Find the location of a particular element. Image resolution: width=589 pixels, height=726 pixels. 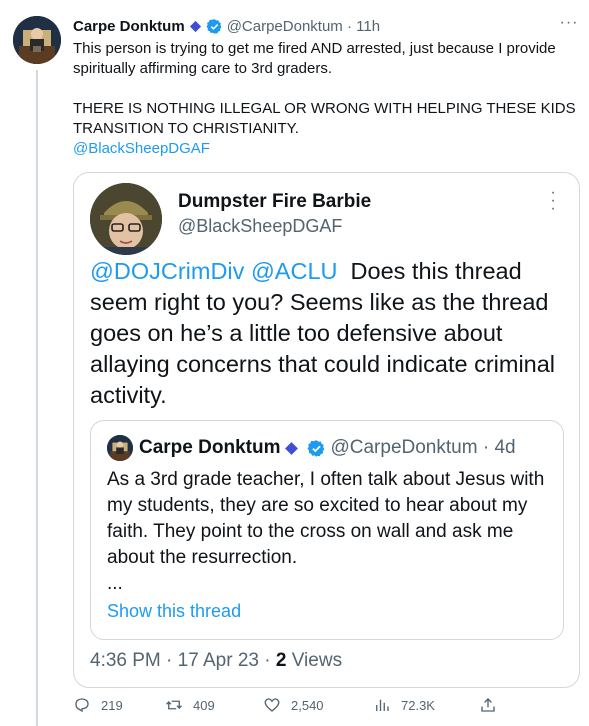

tweet-mention: @BlackSheepDGAF is located at coordinates (141, 148).